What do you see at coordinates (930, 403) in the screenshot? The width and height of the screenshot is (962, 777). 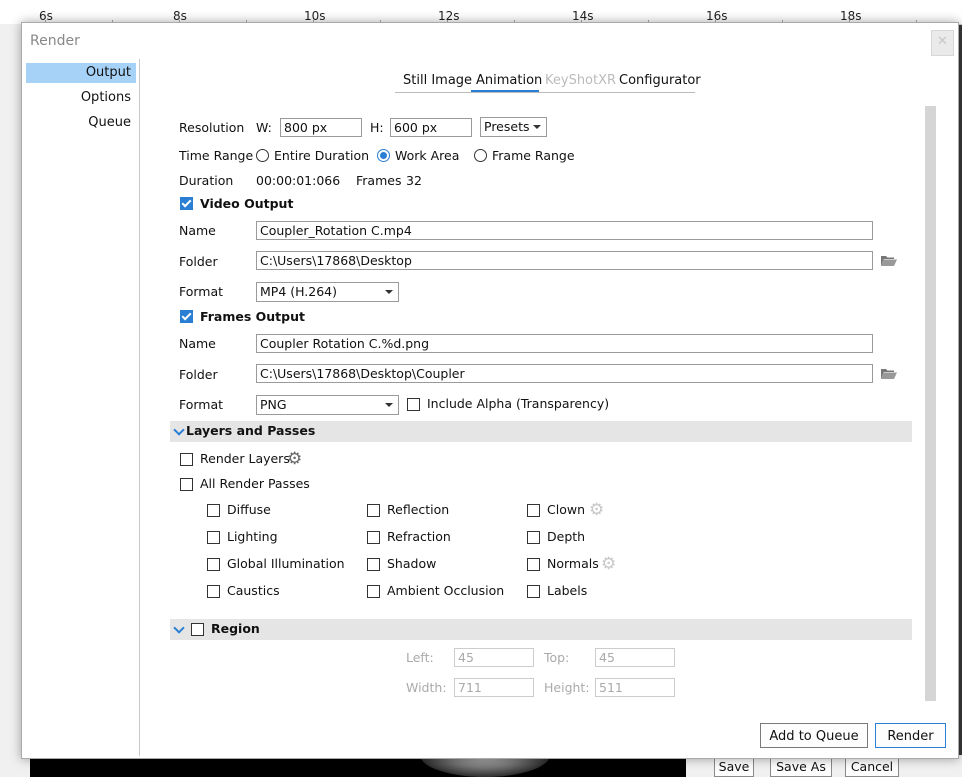 I see `vertical-scrollbar` at bounding box center [930, 403].